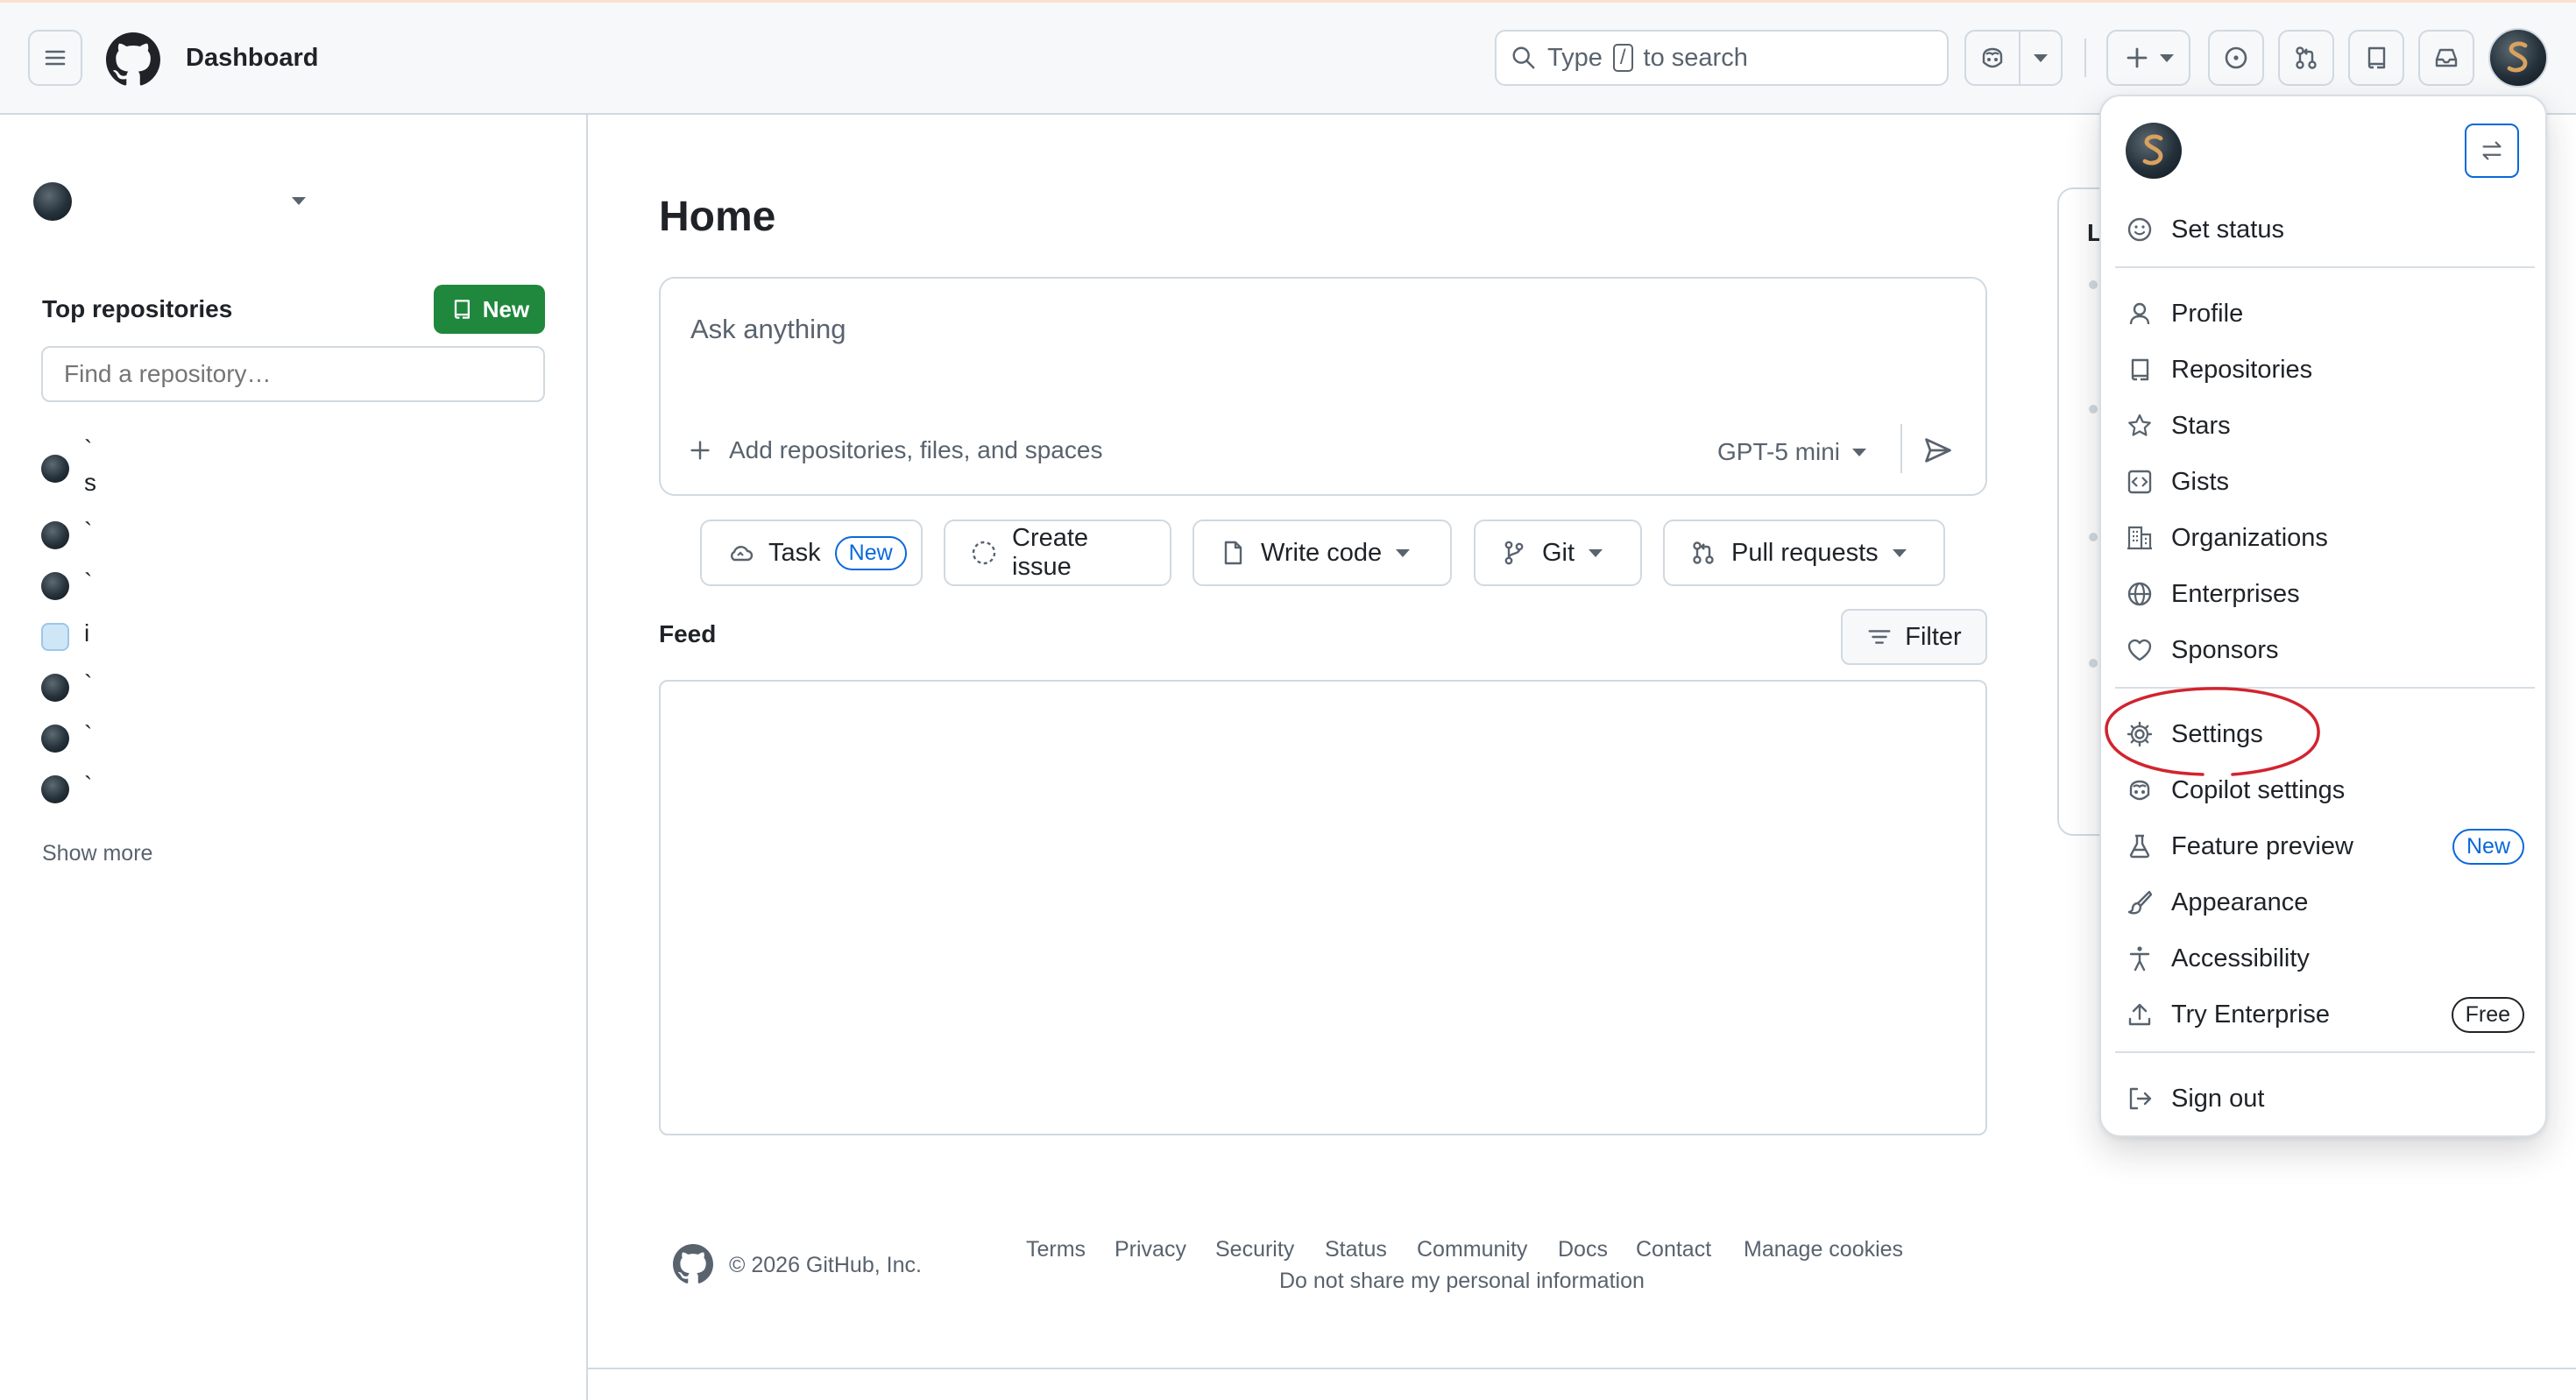  What do you see at coordinates (2139, 425) in the screenshot?
I see `star-icon` at bounding box center [2139, 425].